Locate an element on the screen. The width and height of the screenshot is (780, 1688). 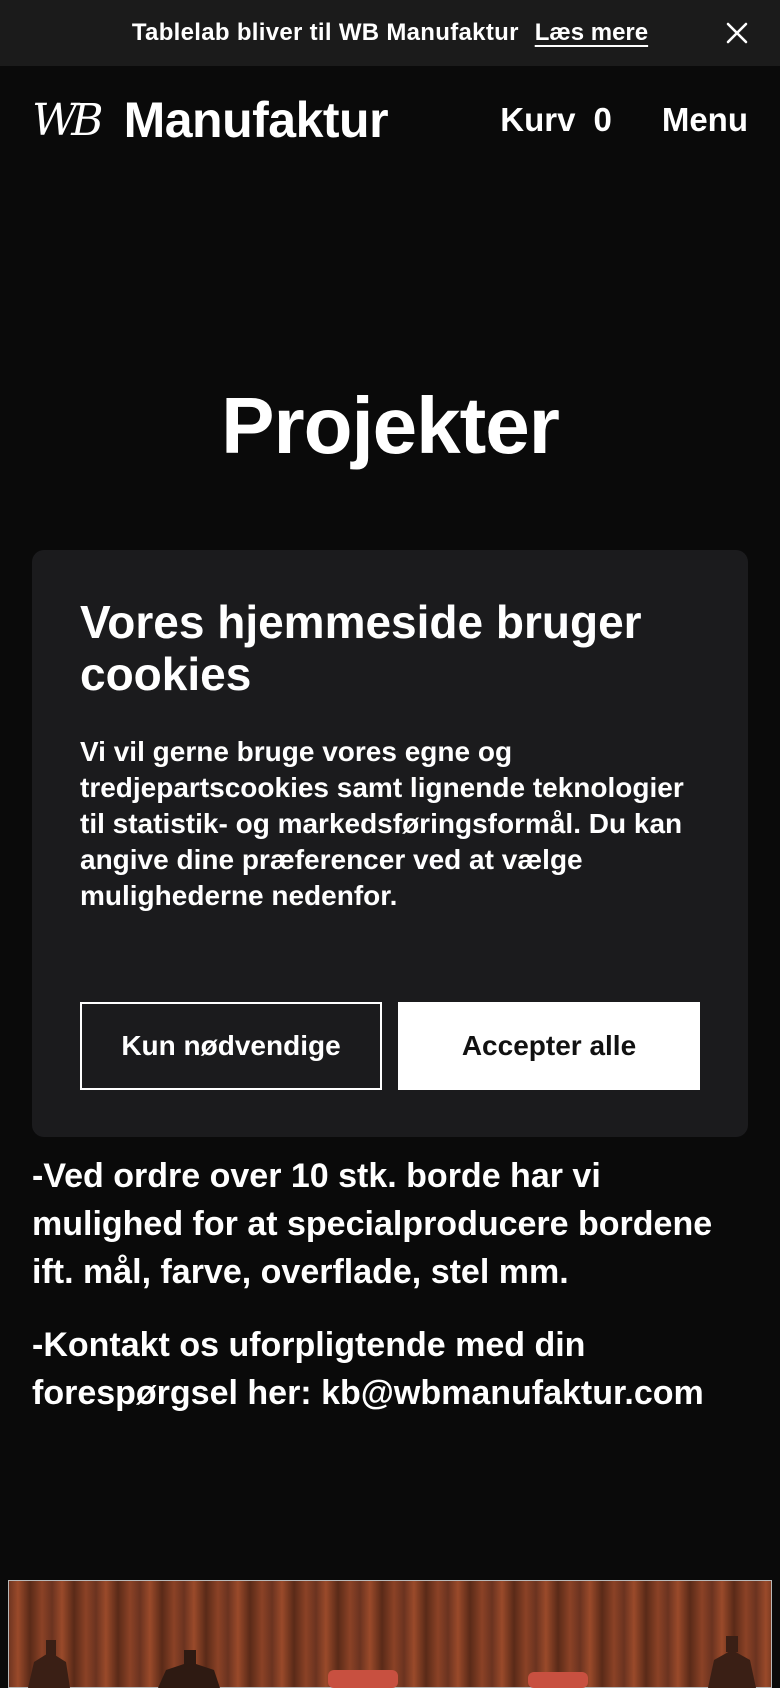
logo-wordmark: Manufaktur is located at coordinates (256, 120).